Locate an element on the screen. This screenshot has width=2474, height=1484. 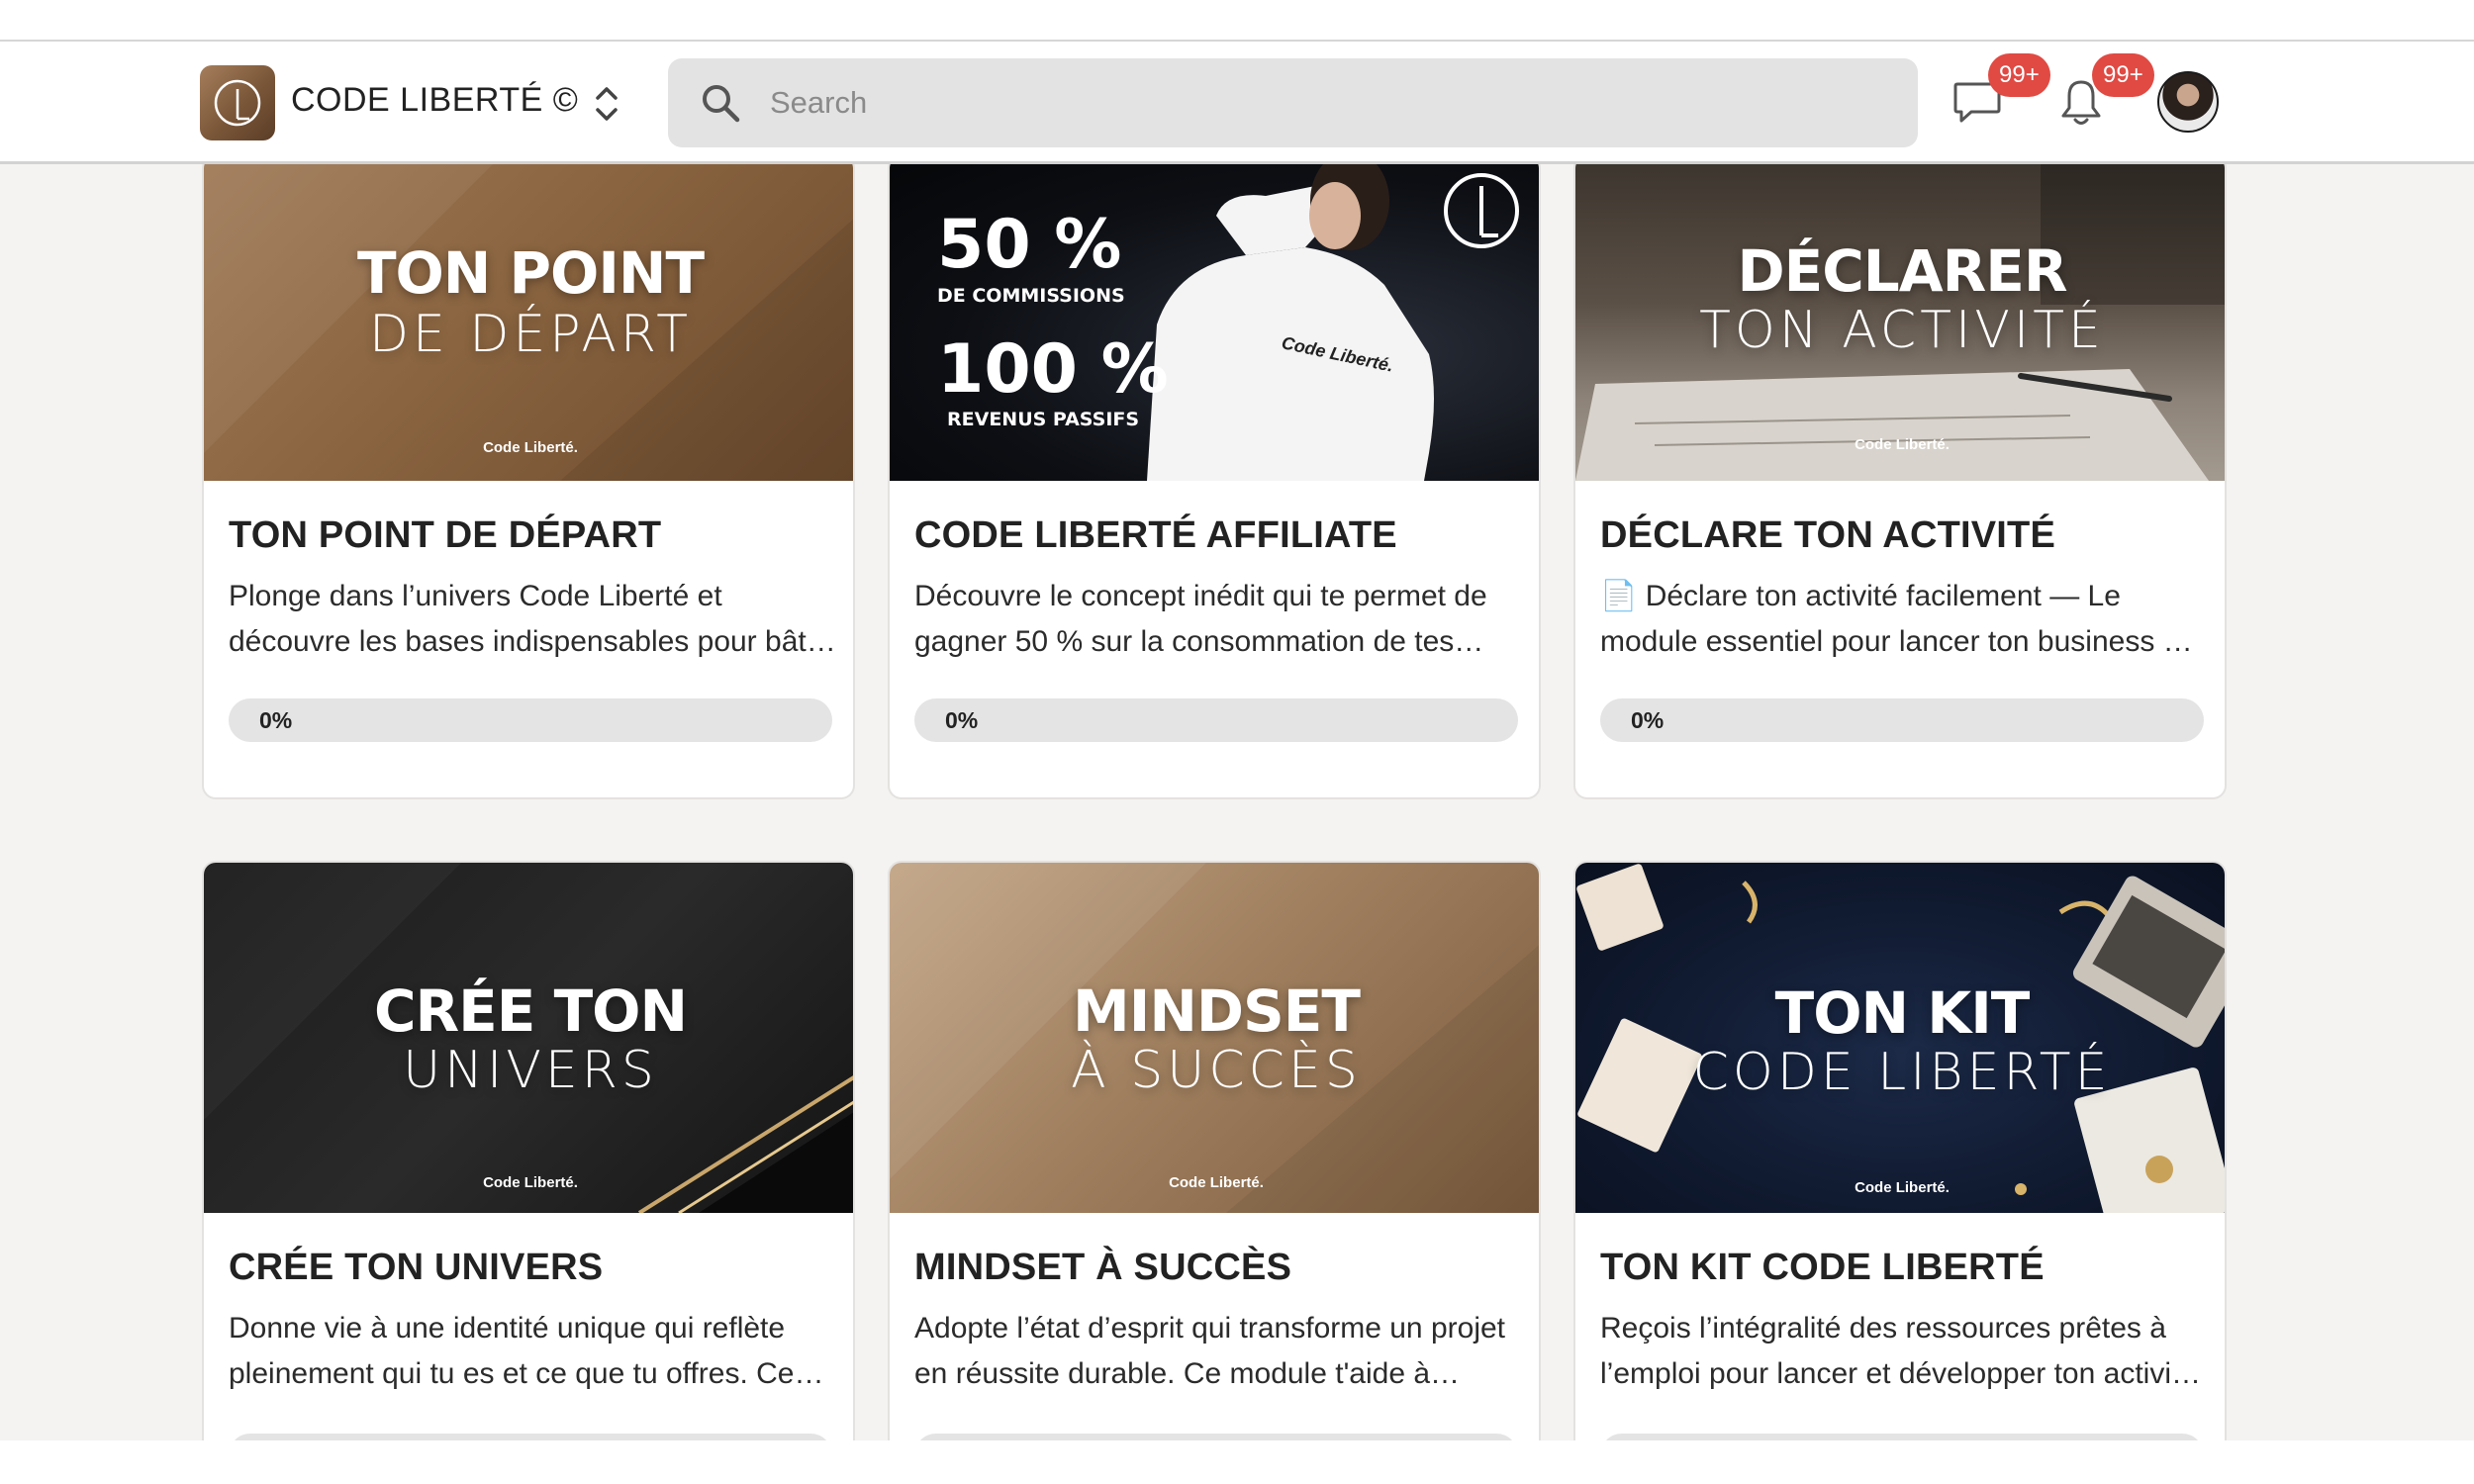
search-icon is located at coordinates (720, 105).